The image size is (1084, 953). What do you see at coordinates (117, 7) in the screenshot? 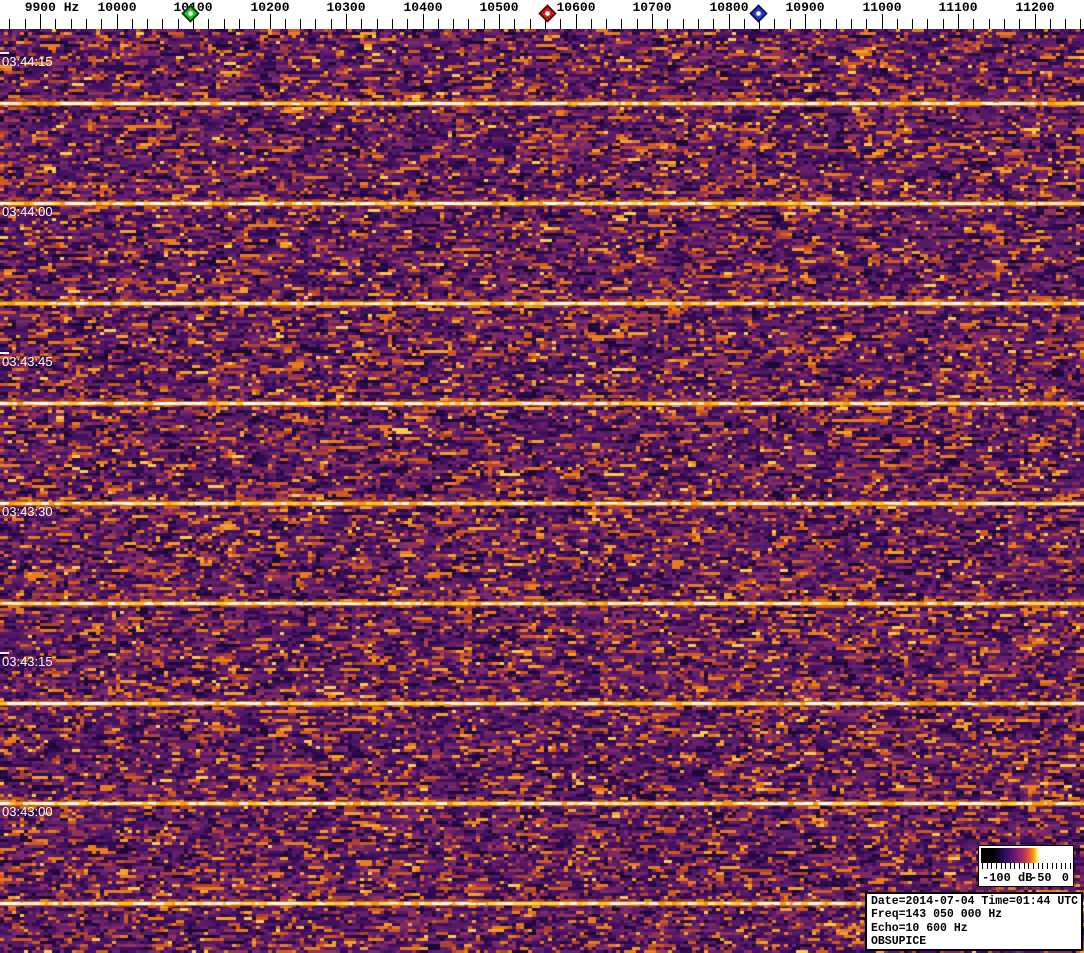
I see `frequency-label: 10000` at bounding box center [117, 7].